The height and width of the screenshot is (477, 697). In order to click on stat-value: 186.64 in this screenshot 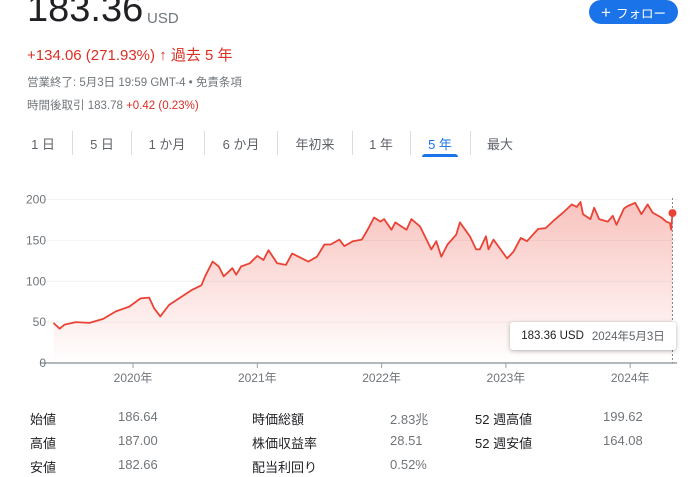, I will do `click(138, 416)`.